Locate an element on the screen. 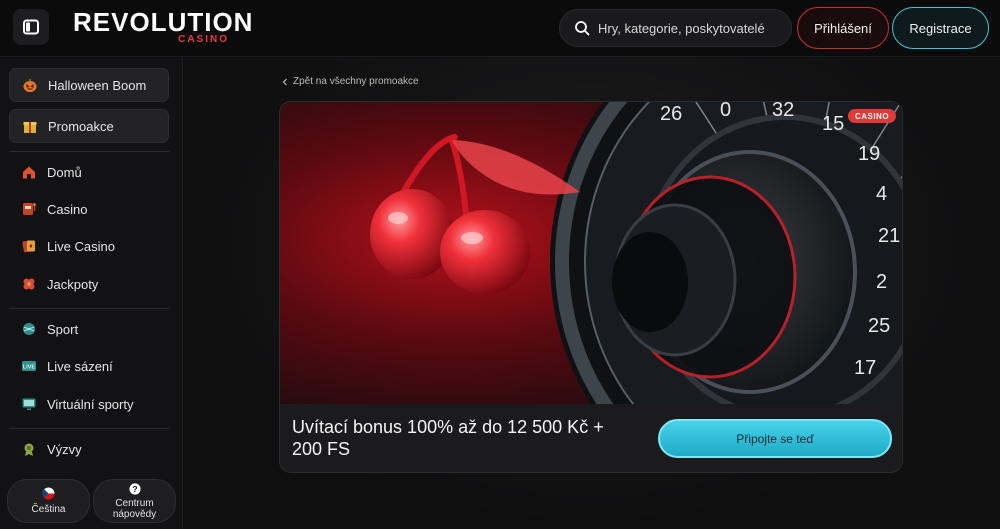 This screenshot has height=529, width=1000. sidebar-item-label: Výzvy is located at coordinates (64, 449).